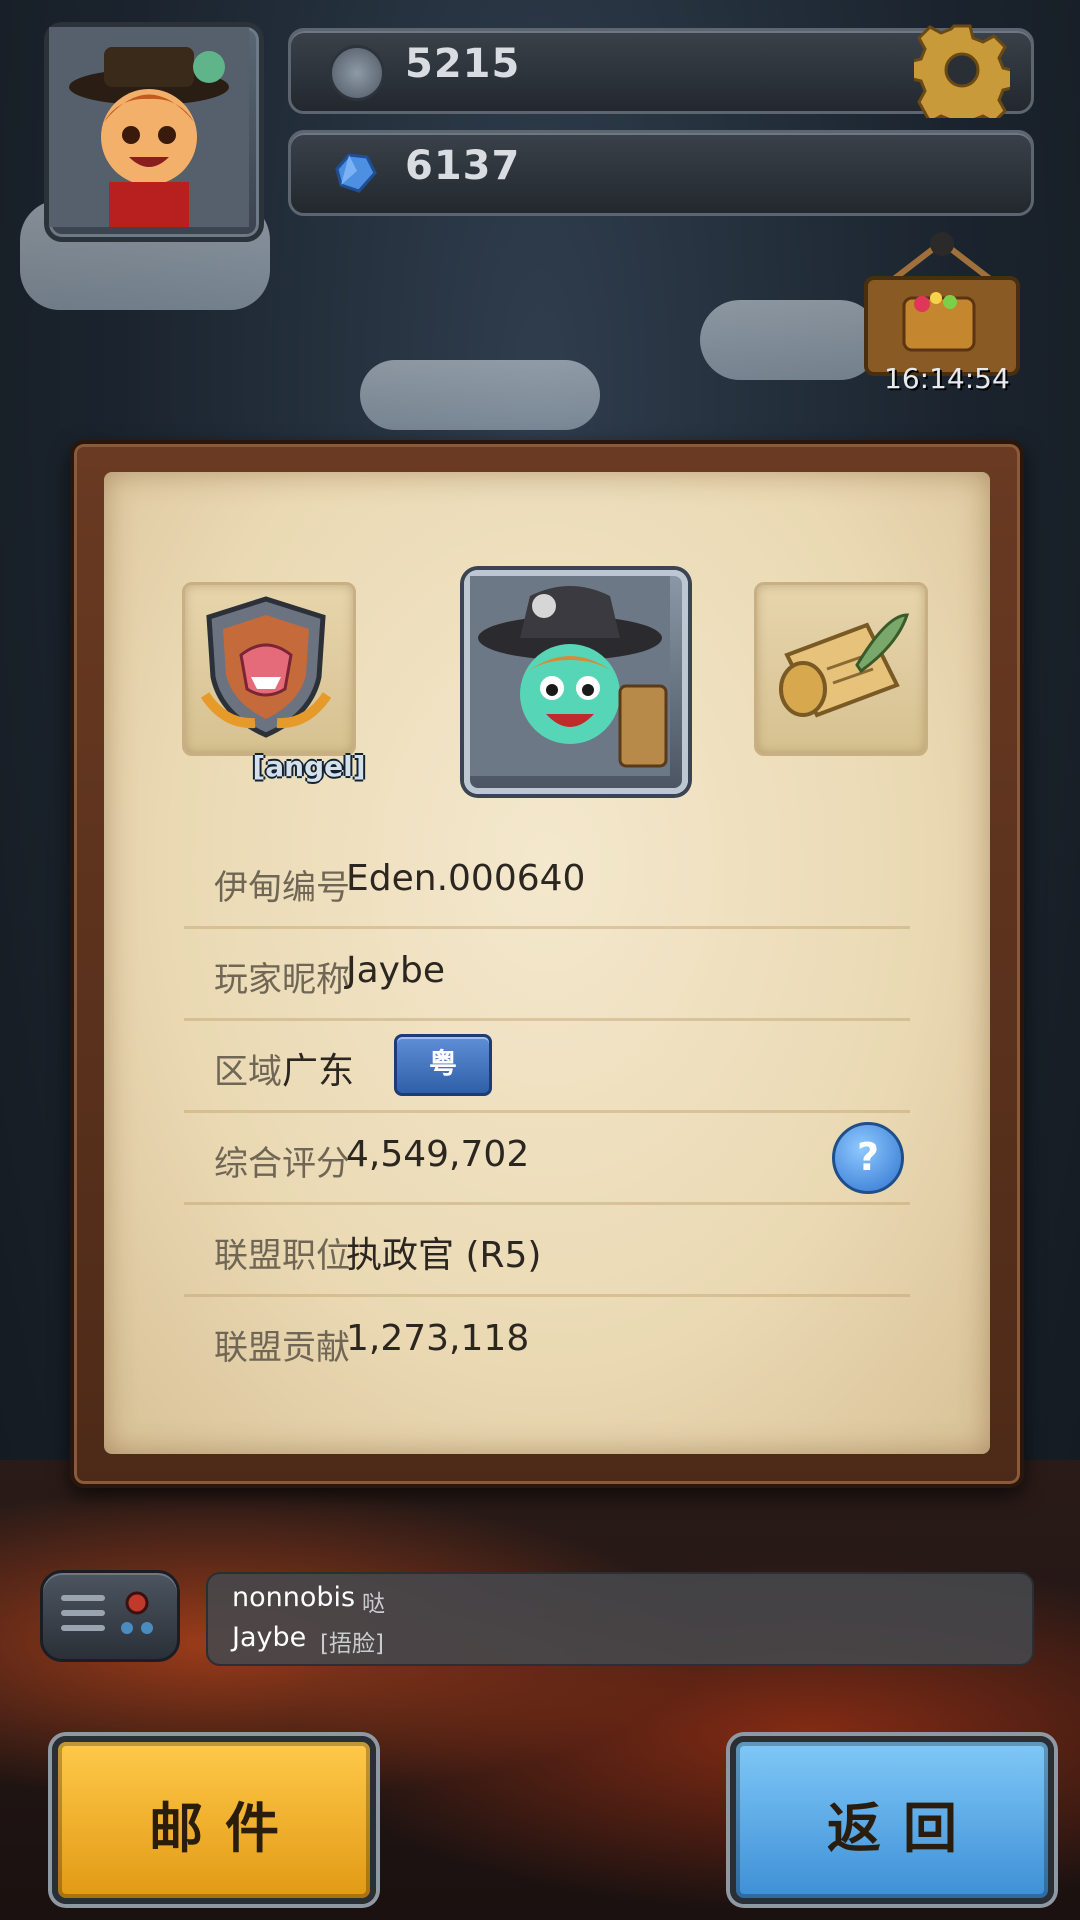 The width and height of the screenshot is (1080, 1920). What do you see at coordinates (443, 1065) in the screenshot?
I see `region-badge: 粤` at bounding box center [443, 1065].